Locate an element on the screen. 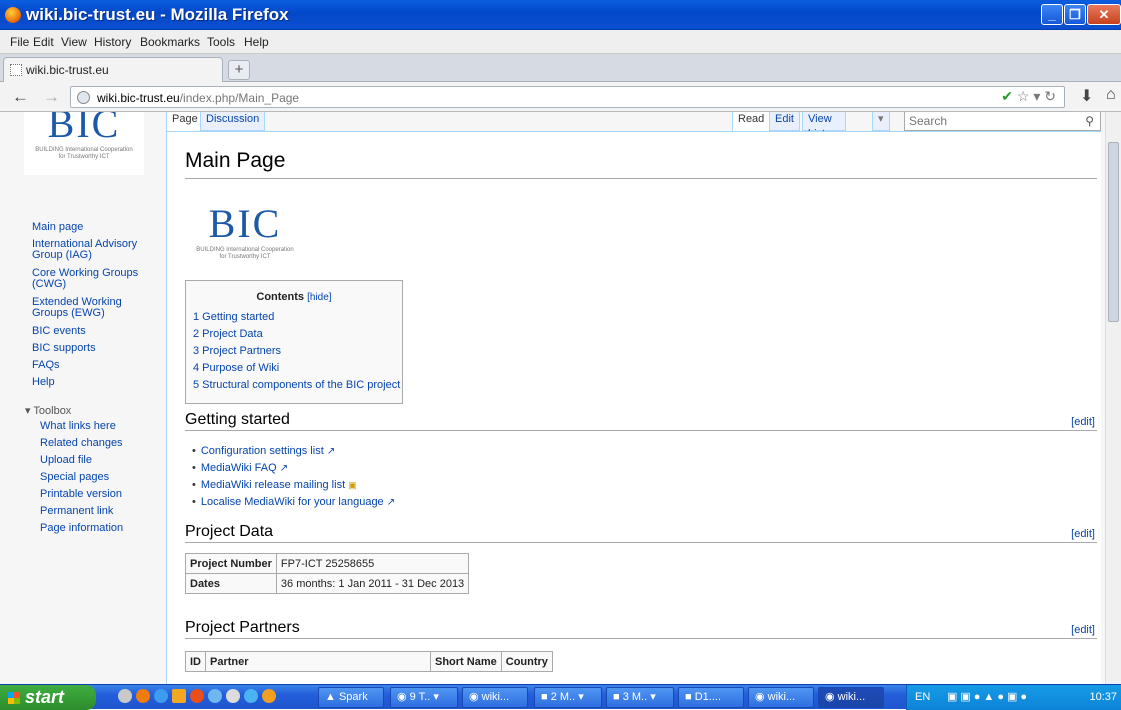  tab-discussion: Discussion is located at coordinates (233, 121).